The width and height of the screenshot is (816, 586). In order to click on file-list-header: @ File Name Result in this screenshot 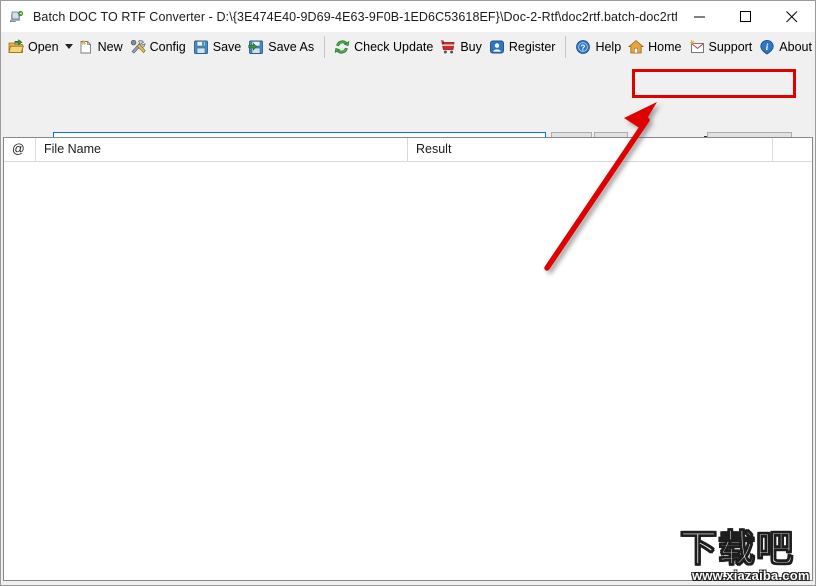, I will do `click(408, 150)`.